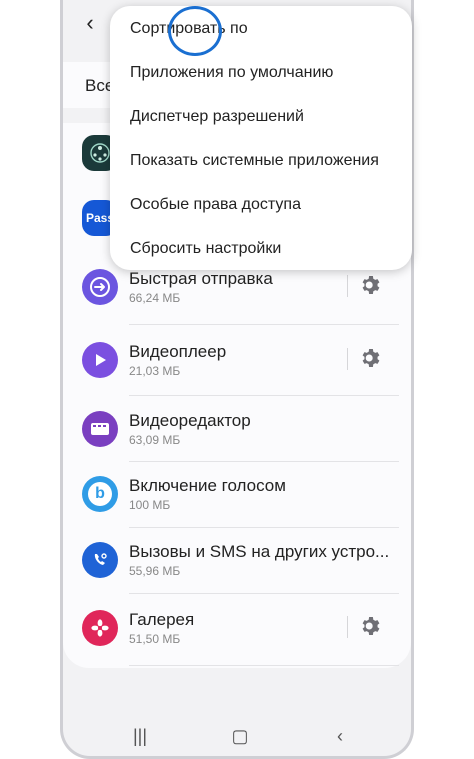 This screenshot has height=759, width=474. I want to click on menu-item-special-access: Особые права доступа, so click(215, 205).